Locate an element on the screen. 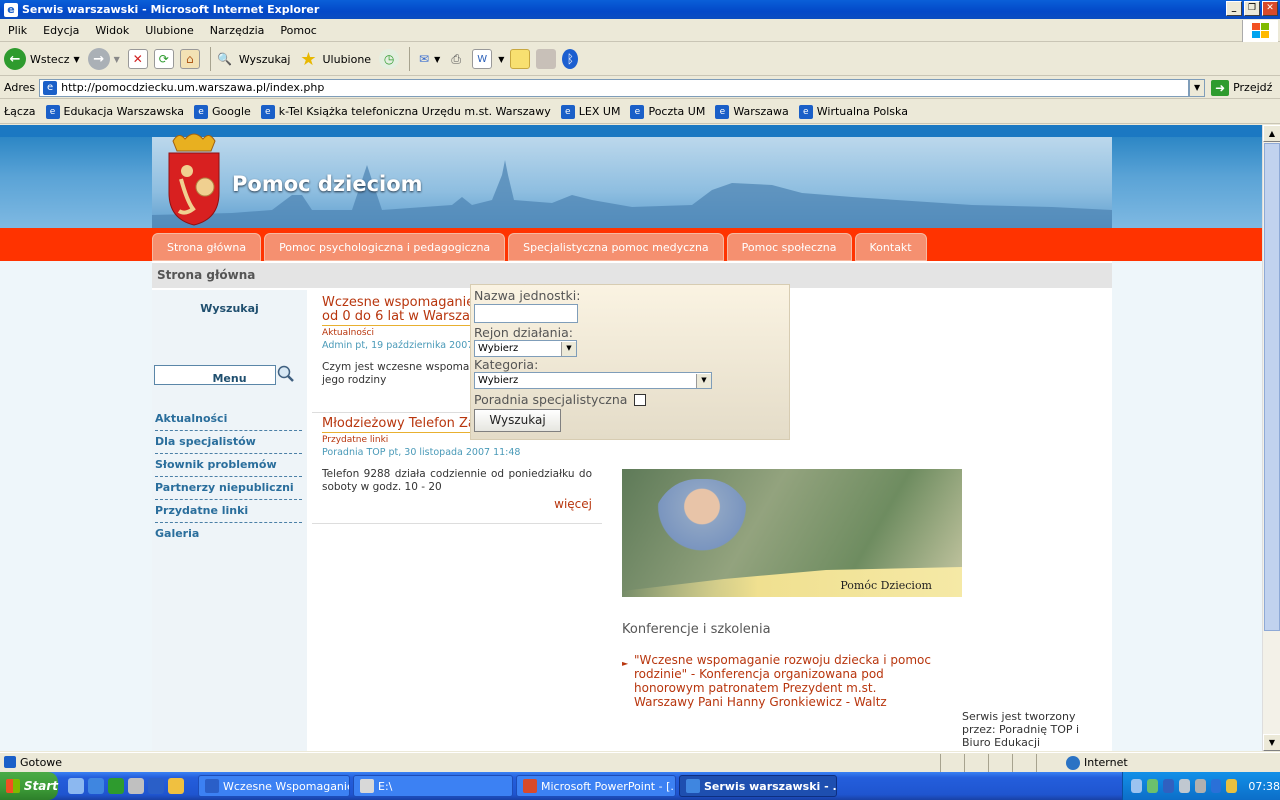 The image size is (1280, 800). conferences-heading: Konferencje i szkolenia is located at coordinates (696, 629).